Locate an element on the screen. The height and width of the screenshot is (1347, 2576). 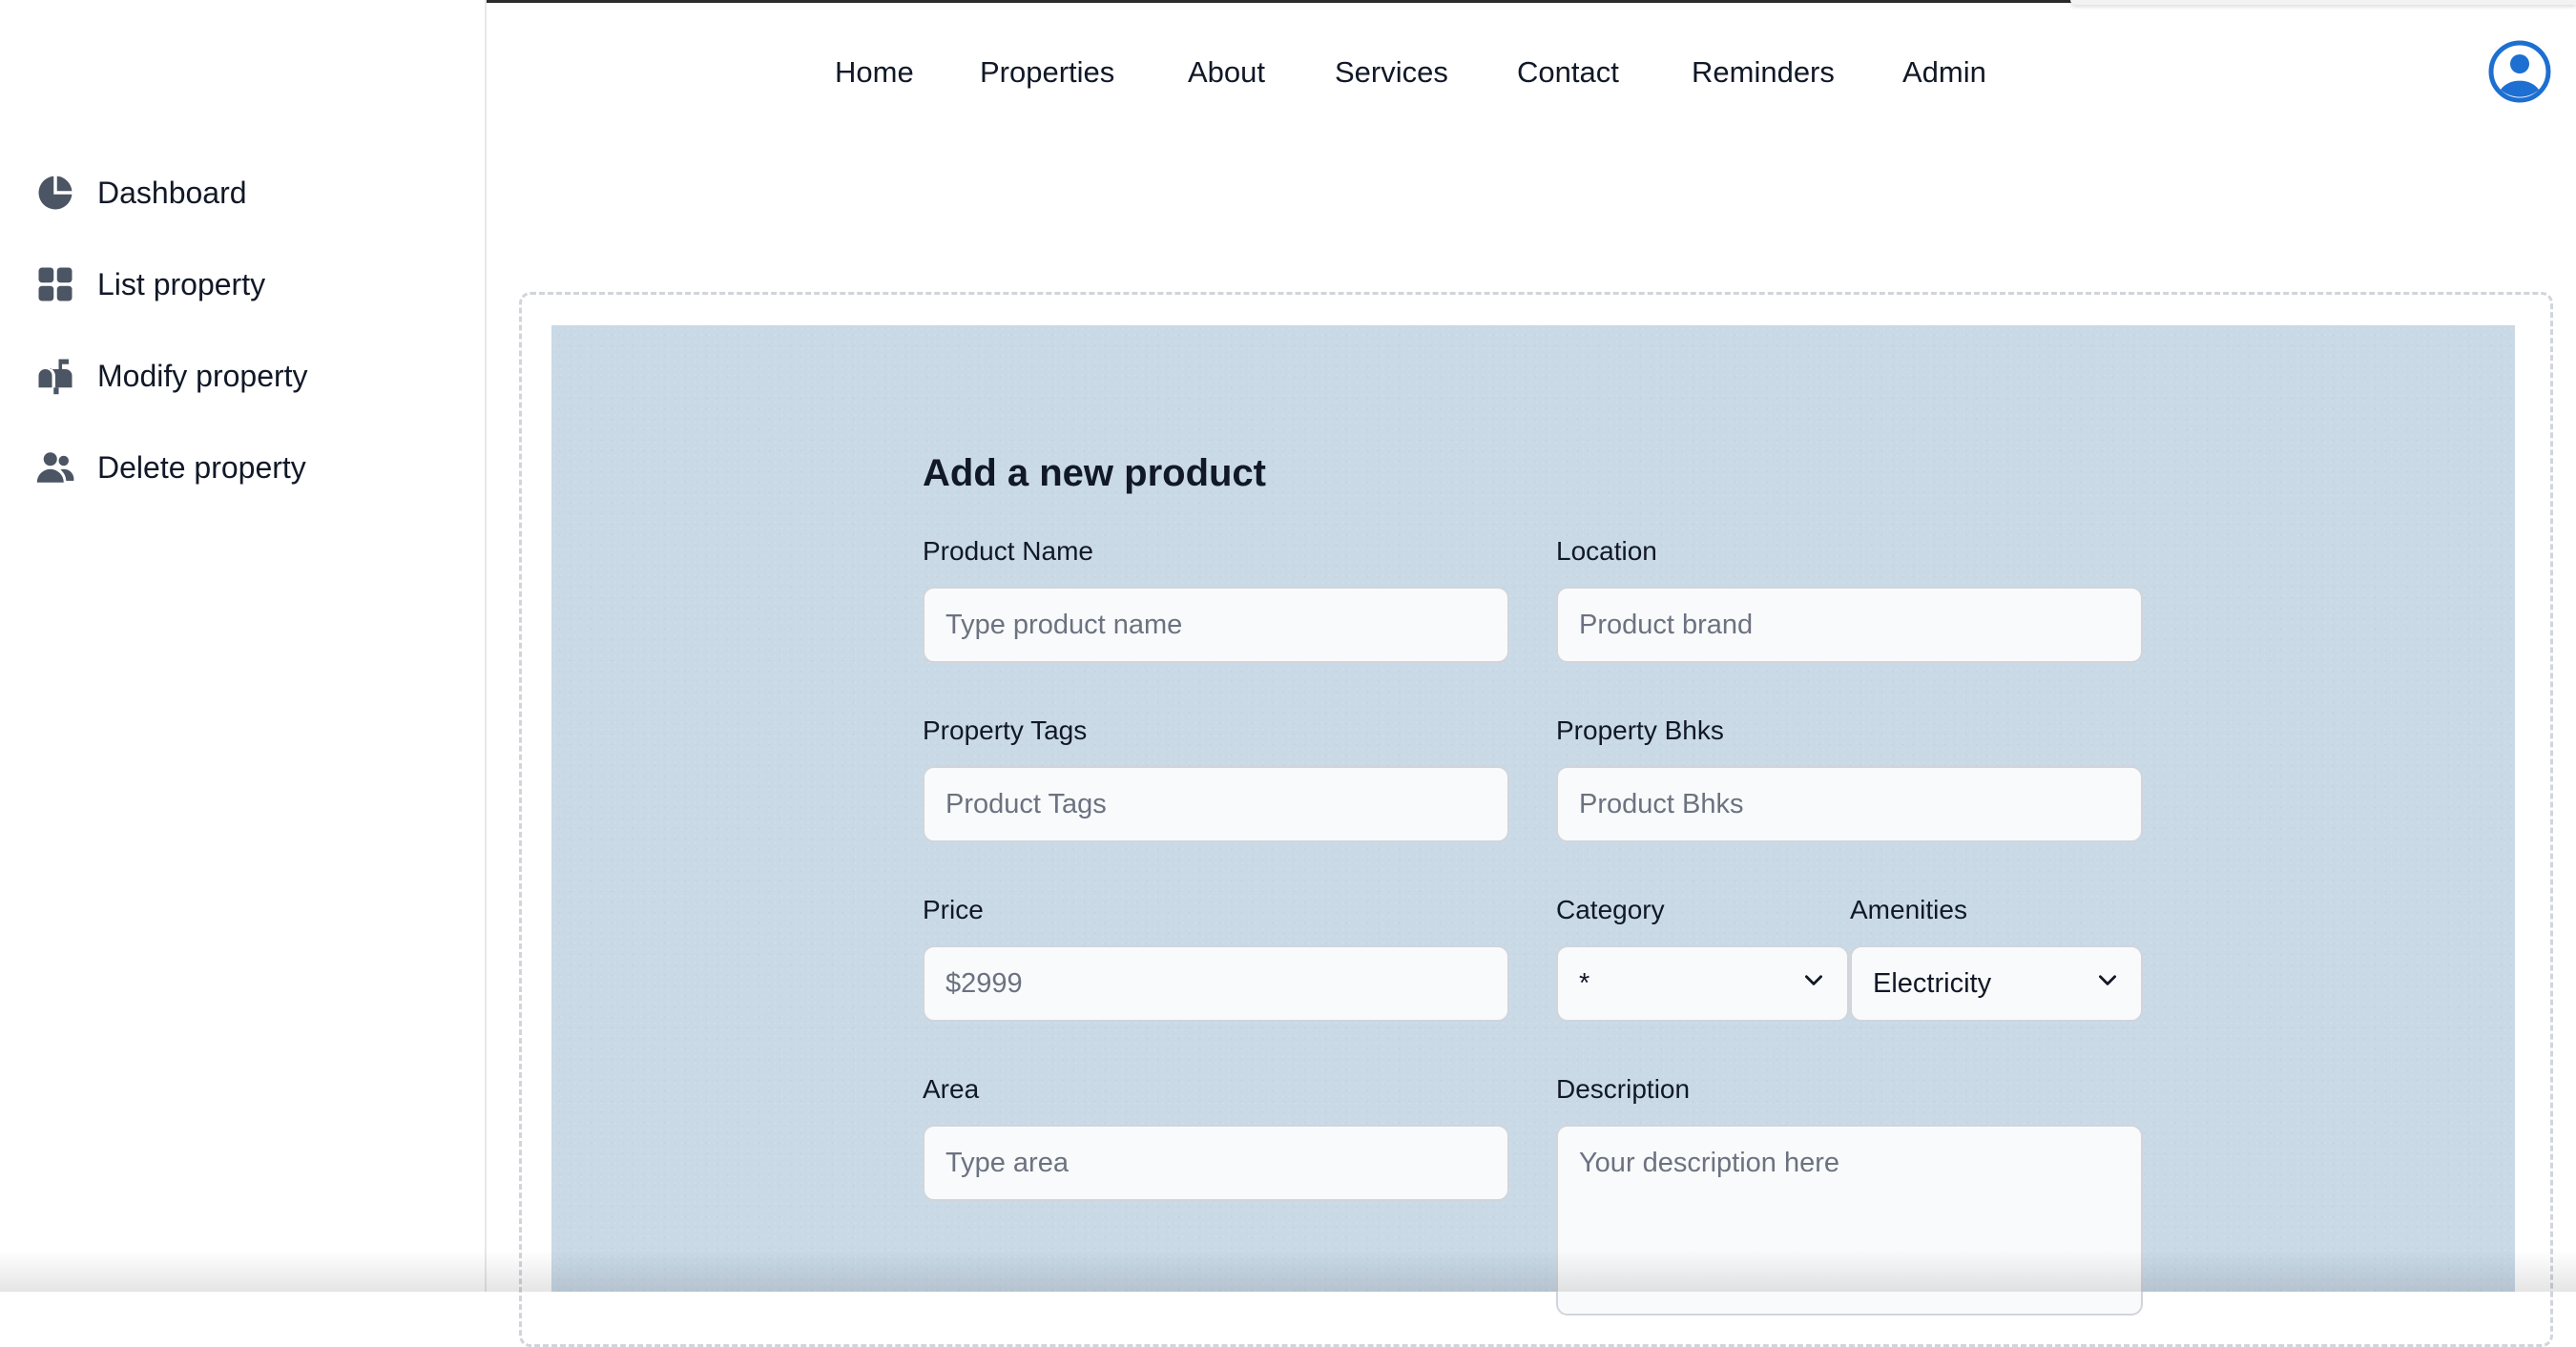
property-bhks-input is located at coordinates (1849, 804).